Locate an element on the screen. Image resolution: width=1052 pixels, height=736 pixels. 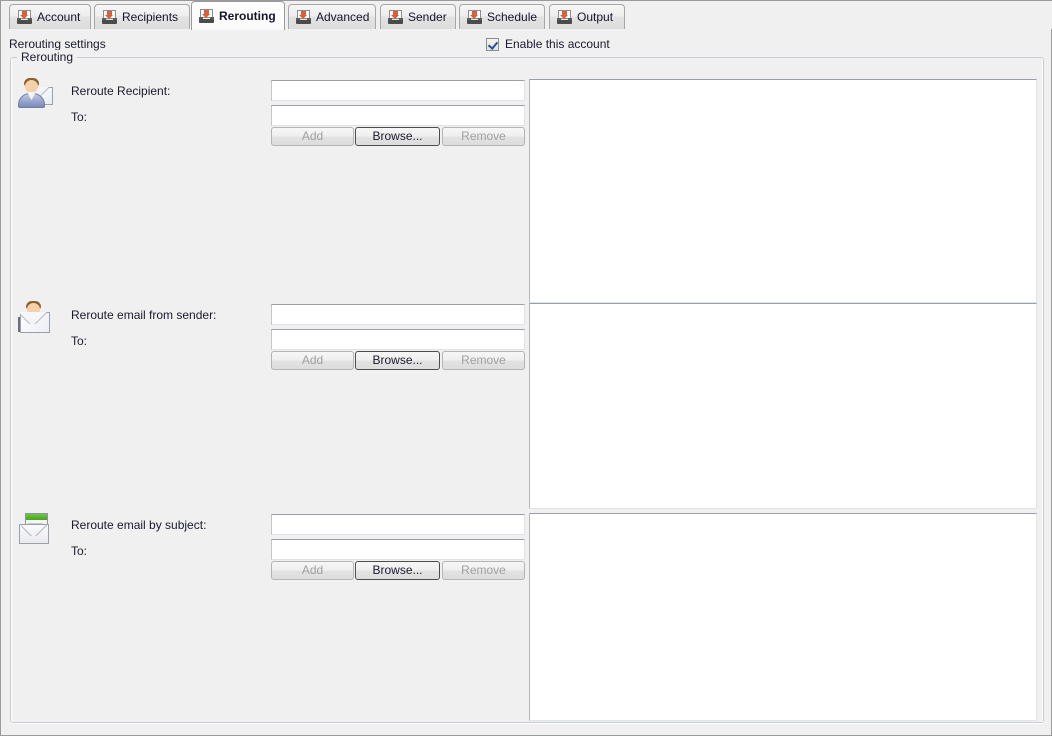
rerouting-groupbox-legend: Rerouting is located at coordinates (47, 57).